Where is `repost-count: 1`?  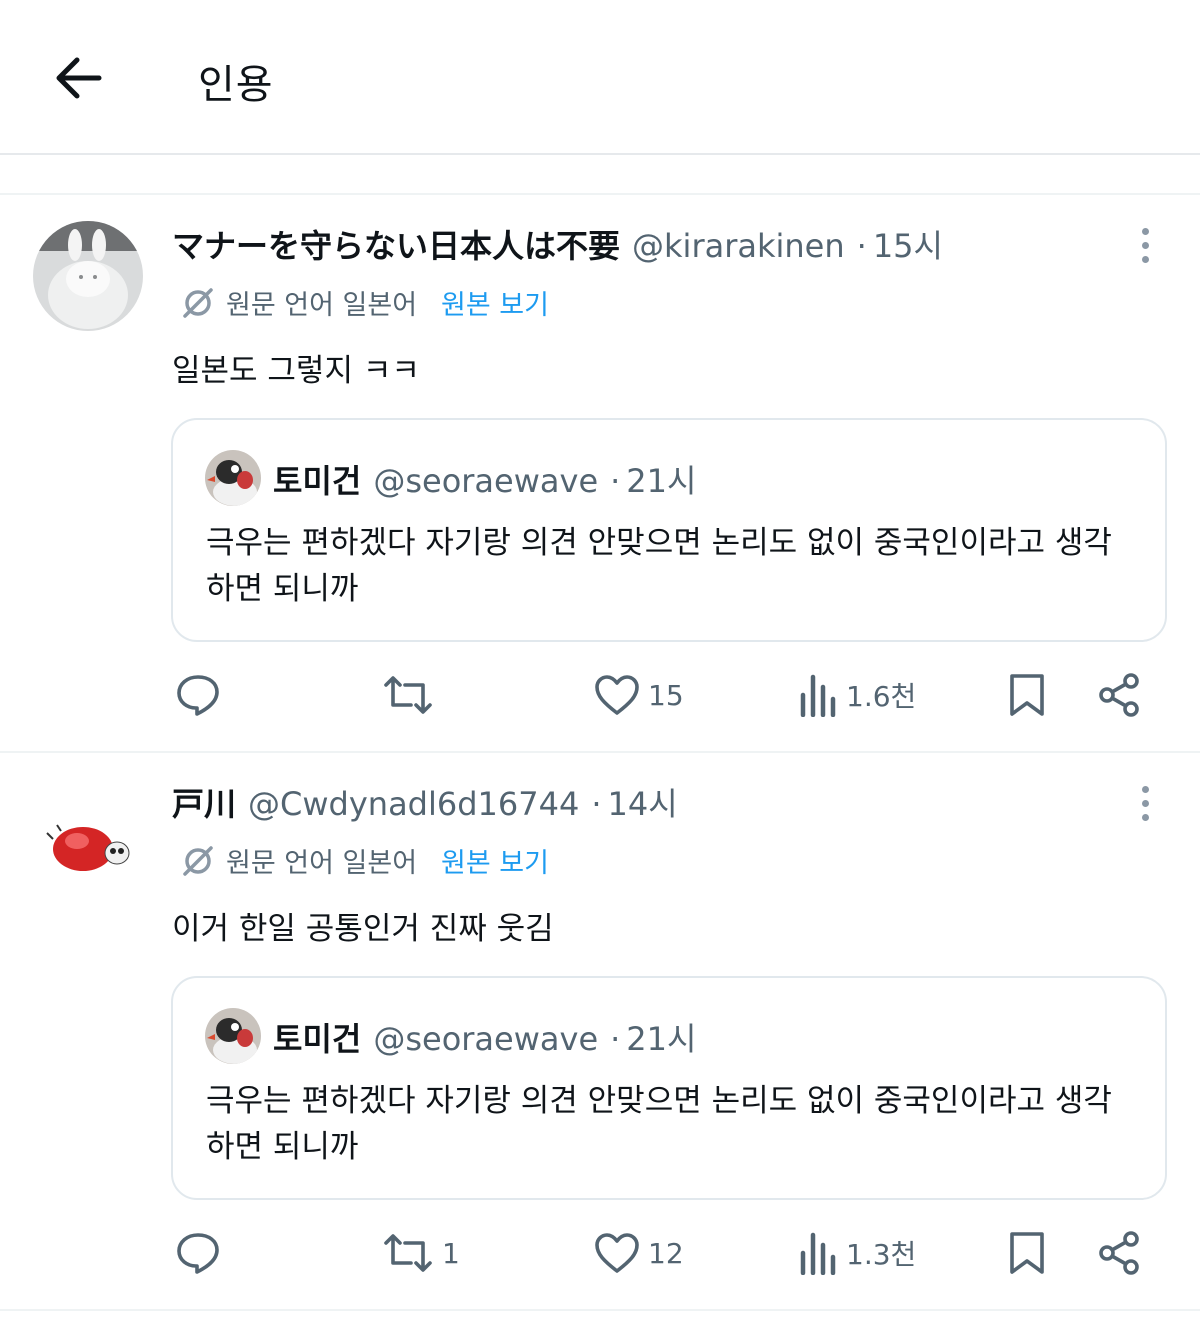 repost-count: 1 is located at coordinates (451, 1253).